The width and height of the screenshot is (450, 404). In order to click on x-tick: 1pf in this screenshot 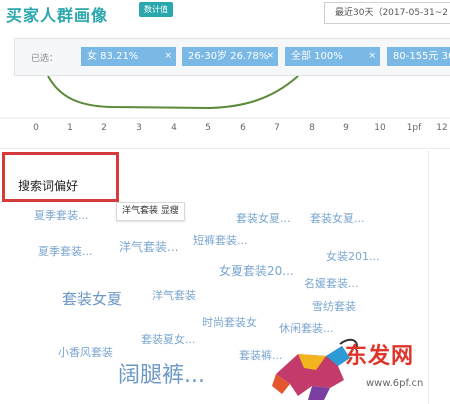, I will do `click(414, 128)`.